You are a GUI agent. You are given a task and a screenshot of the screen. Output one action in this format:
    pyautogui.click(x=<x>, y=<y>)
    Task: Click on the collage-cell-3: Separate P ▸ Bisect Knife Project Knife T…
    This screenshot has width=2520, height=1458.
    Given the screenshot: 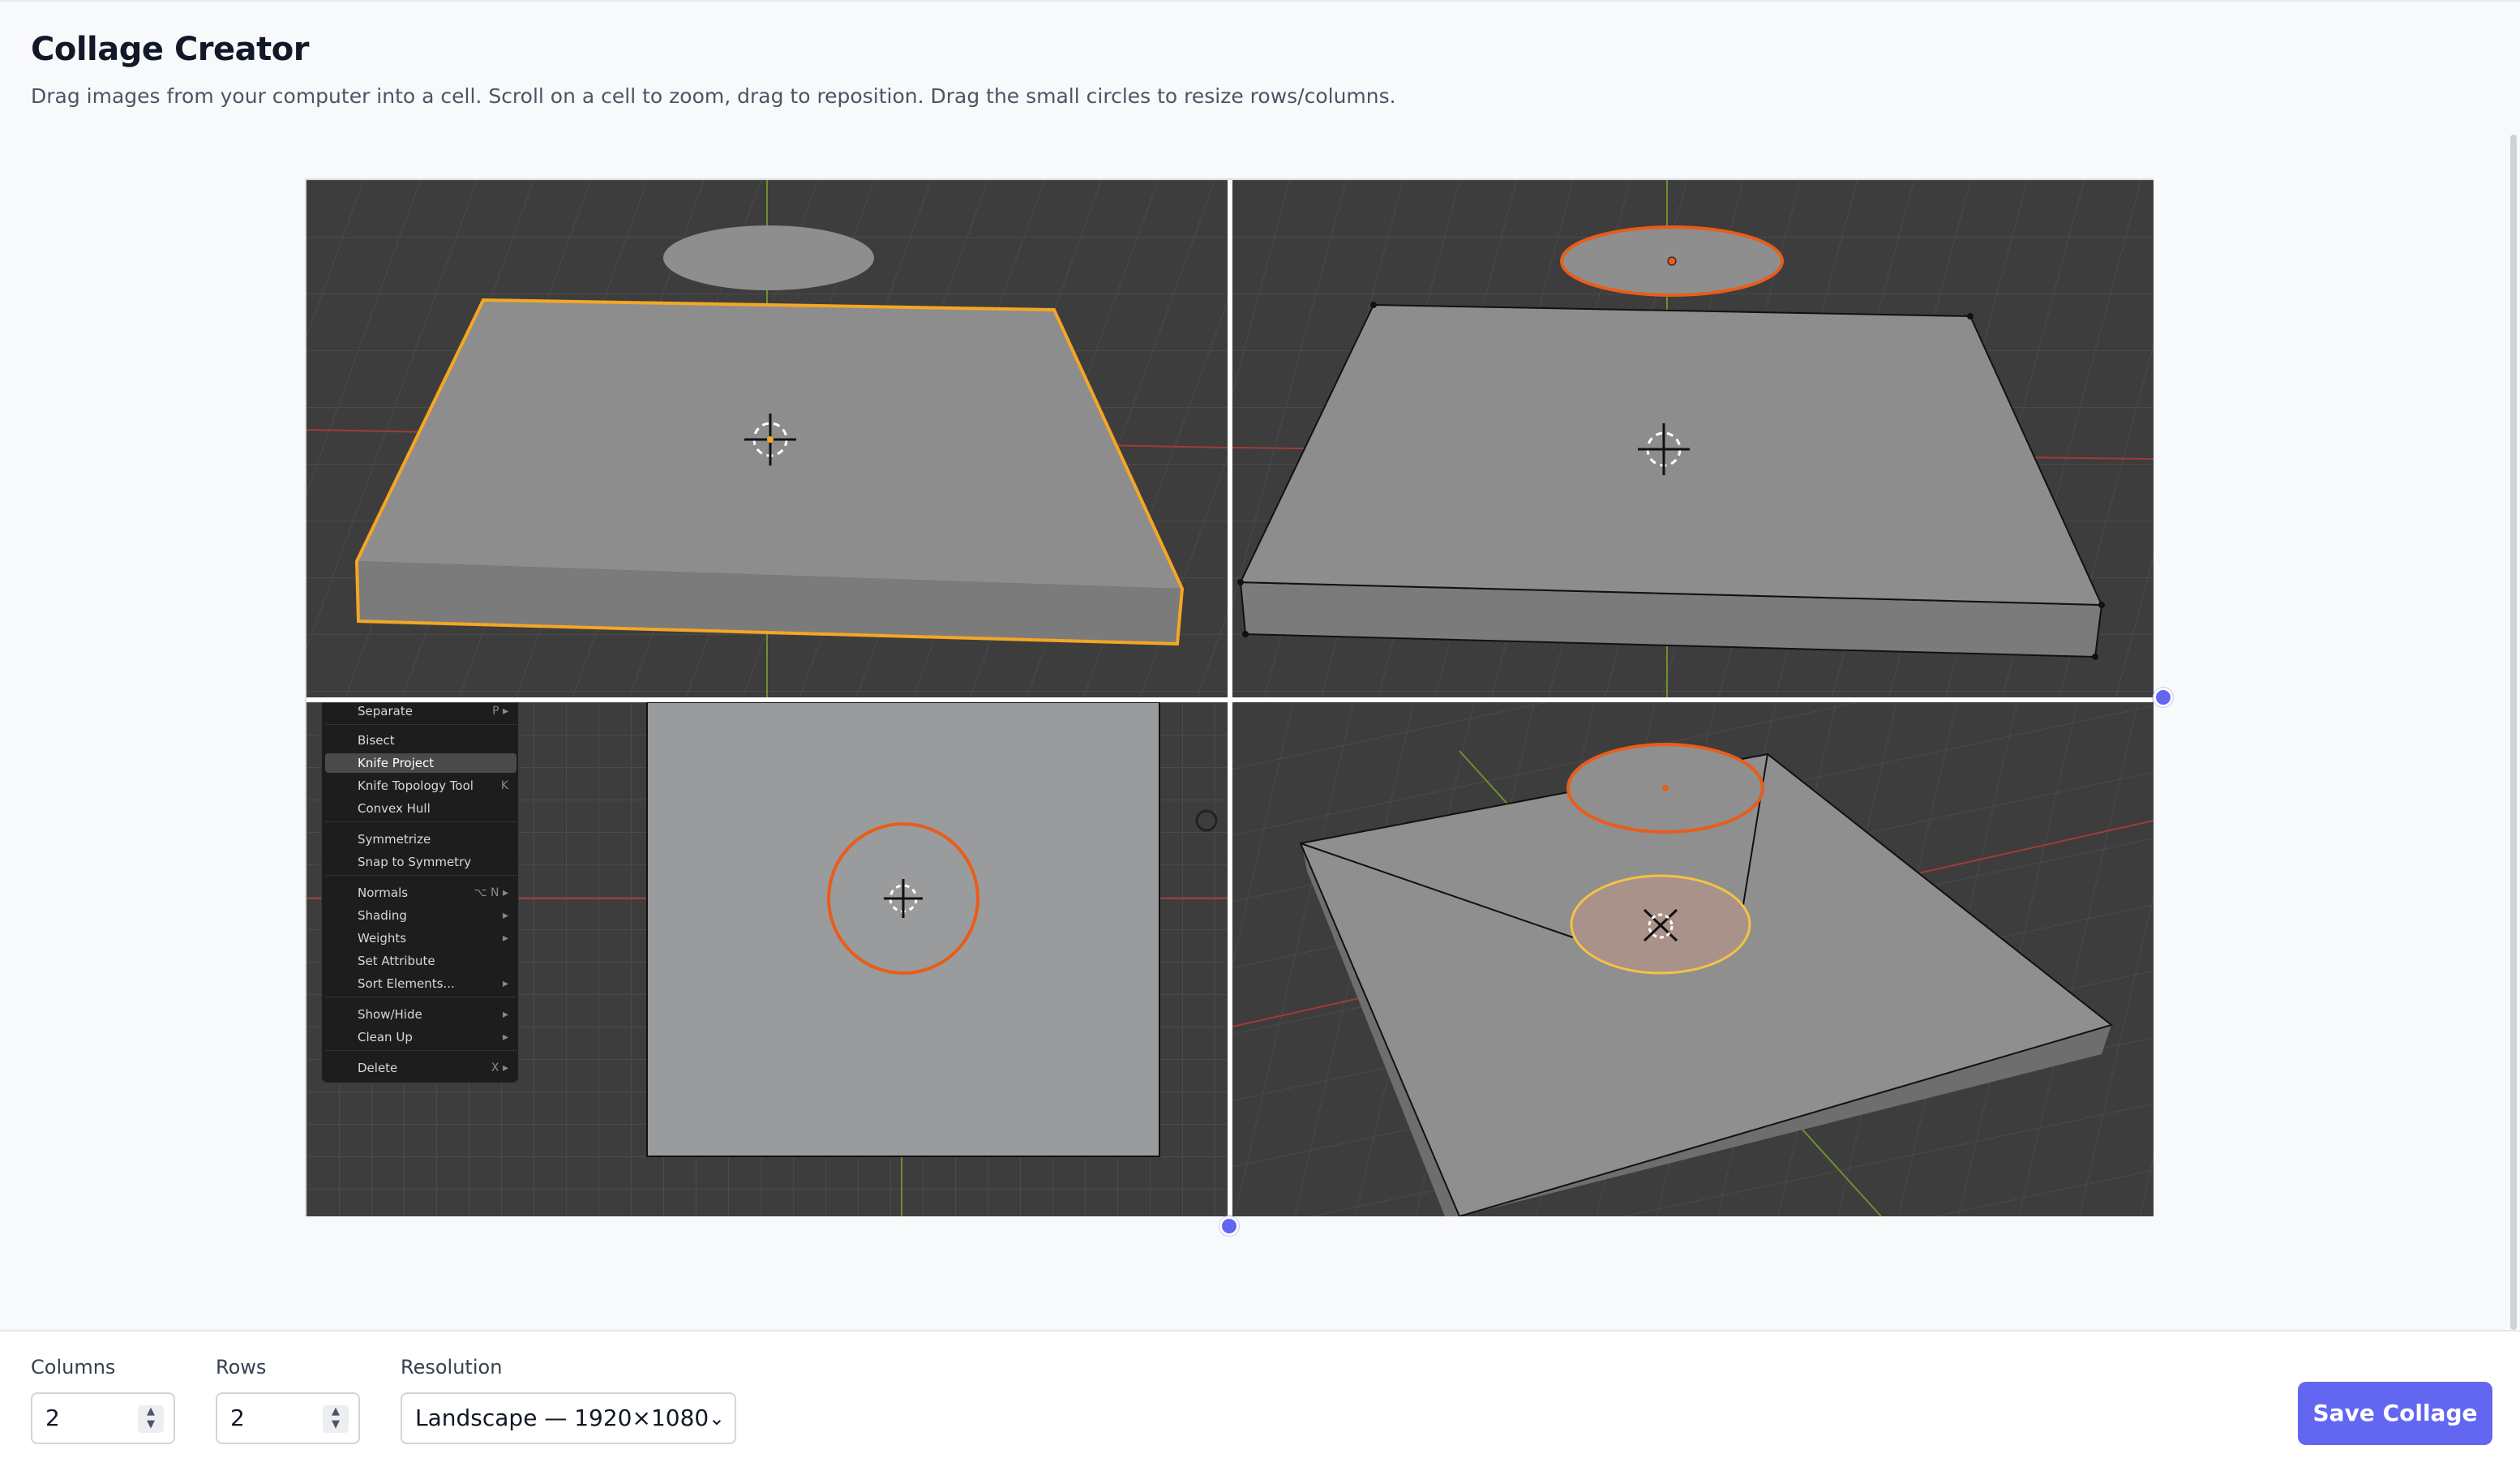 What is the action you would take?
    pyautogui.click(x=767, y=959)
    